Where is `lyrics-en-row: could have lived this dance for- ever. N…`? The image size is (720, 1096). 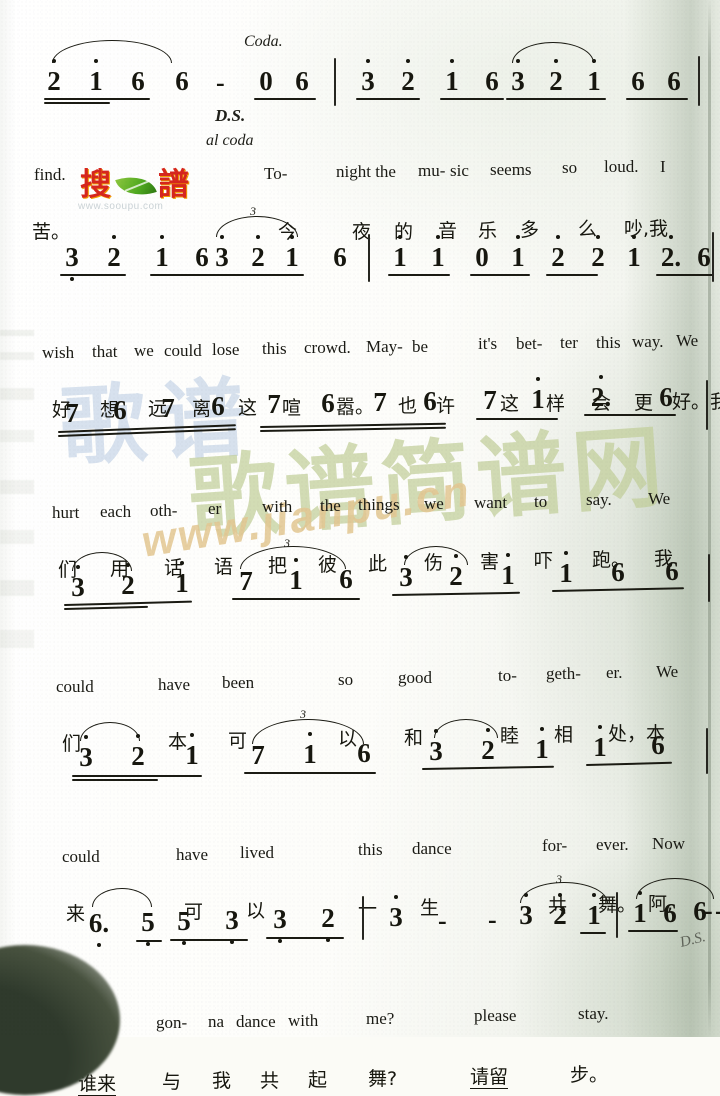
lyrics-en-row: could have lived this dance for- ever. N… is located at coordinates (360, 823).